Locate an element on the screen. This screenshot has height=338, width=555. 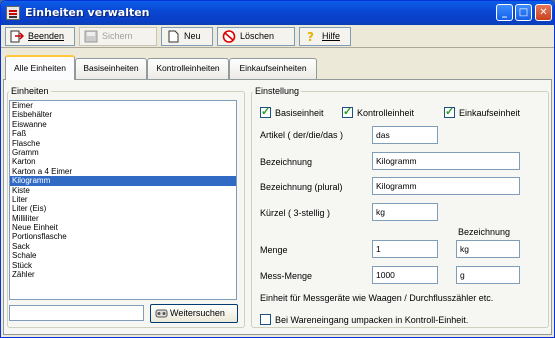
search-icon is located at coordinates (161, 313).